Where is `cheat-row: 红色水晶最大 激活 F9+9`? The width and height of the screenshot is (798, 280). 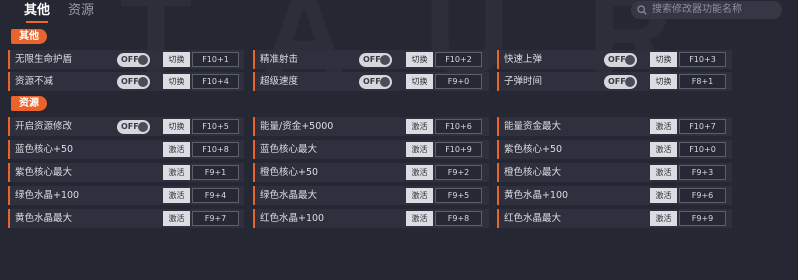 cheat-row: 红色水晶最大 激活 F9+9 is located at coordinates (614, 218).